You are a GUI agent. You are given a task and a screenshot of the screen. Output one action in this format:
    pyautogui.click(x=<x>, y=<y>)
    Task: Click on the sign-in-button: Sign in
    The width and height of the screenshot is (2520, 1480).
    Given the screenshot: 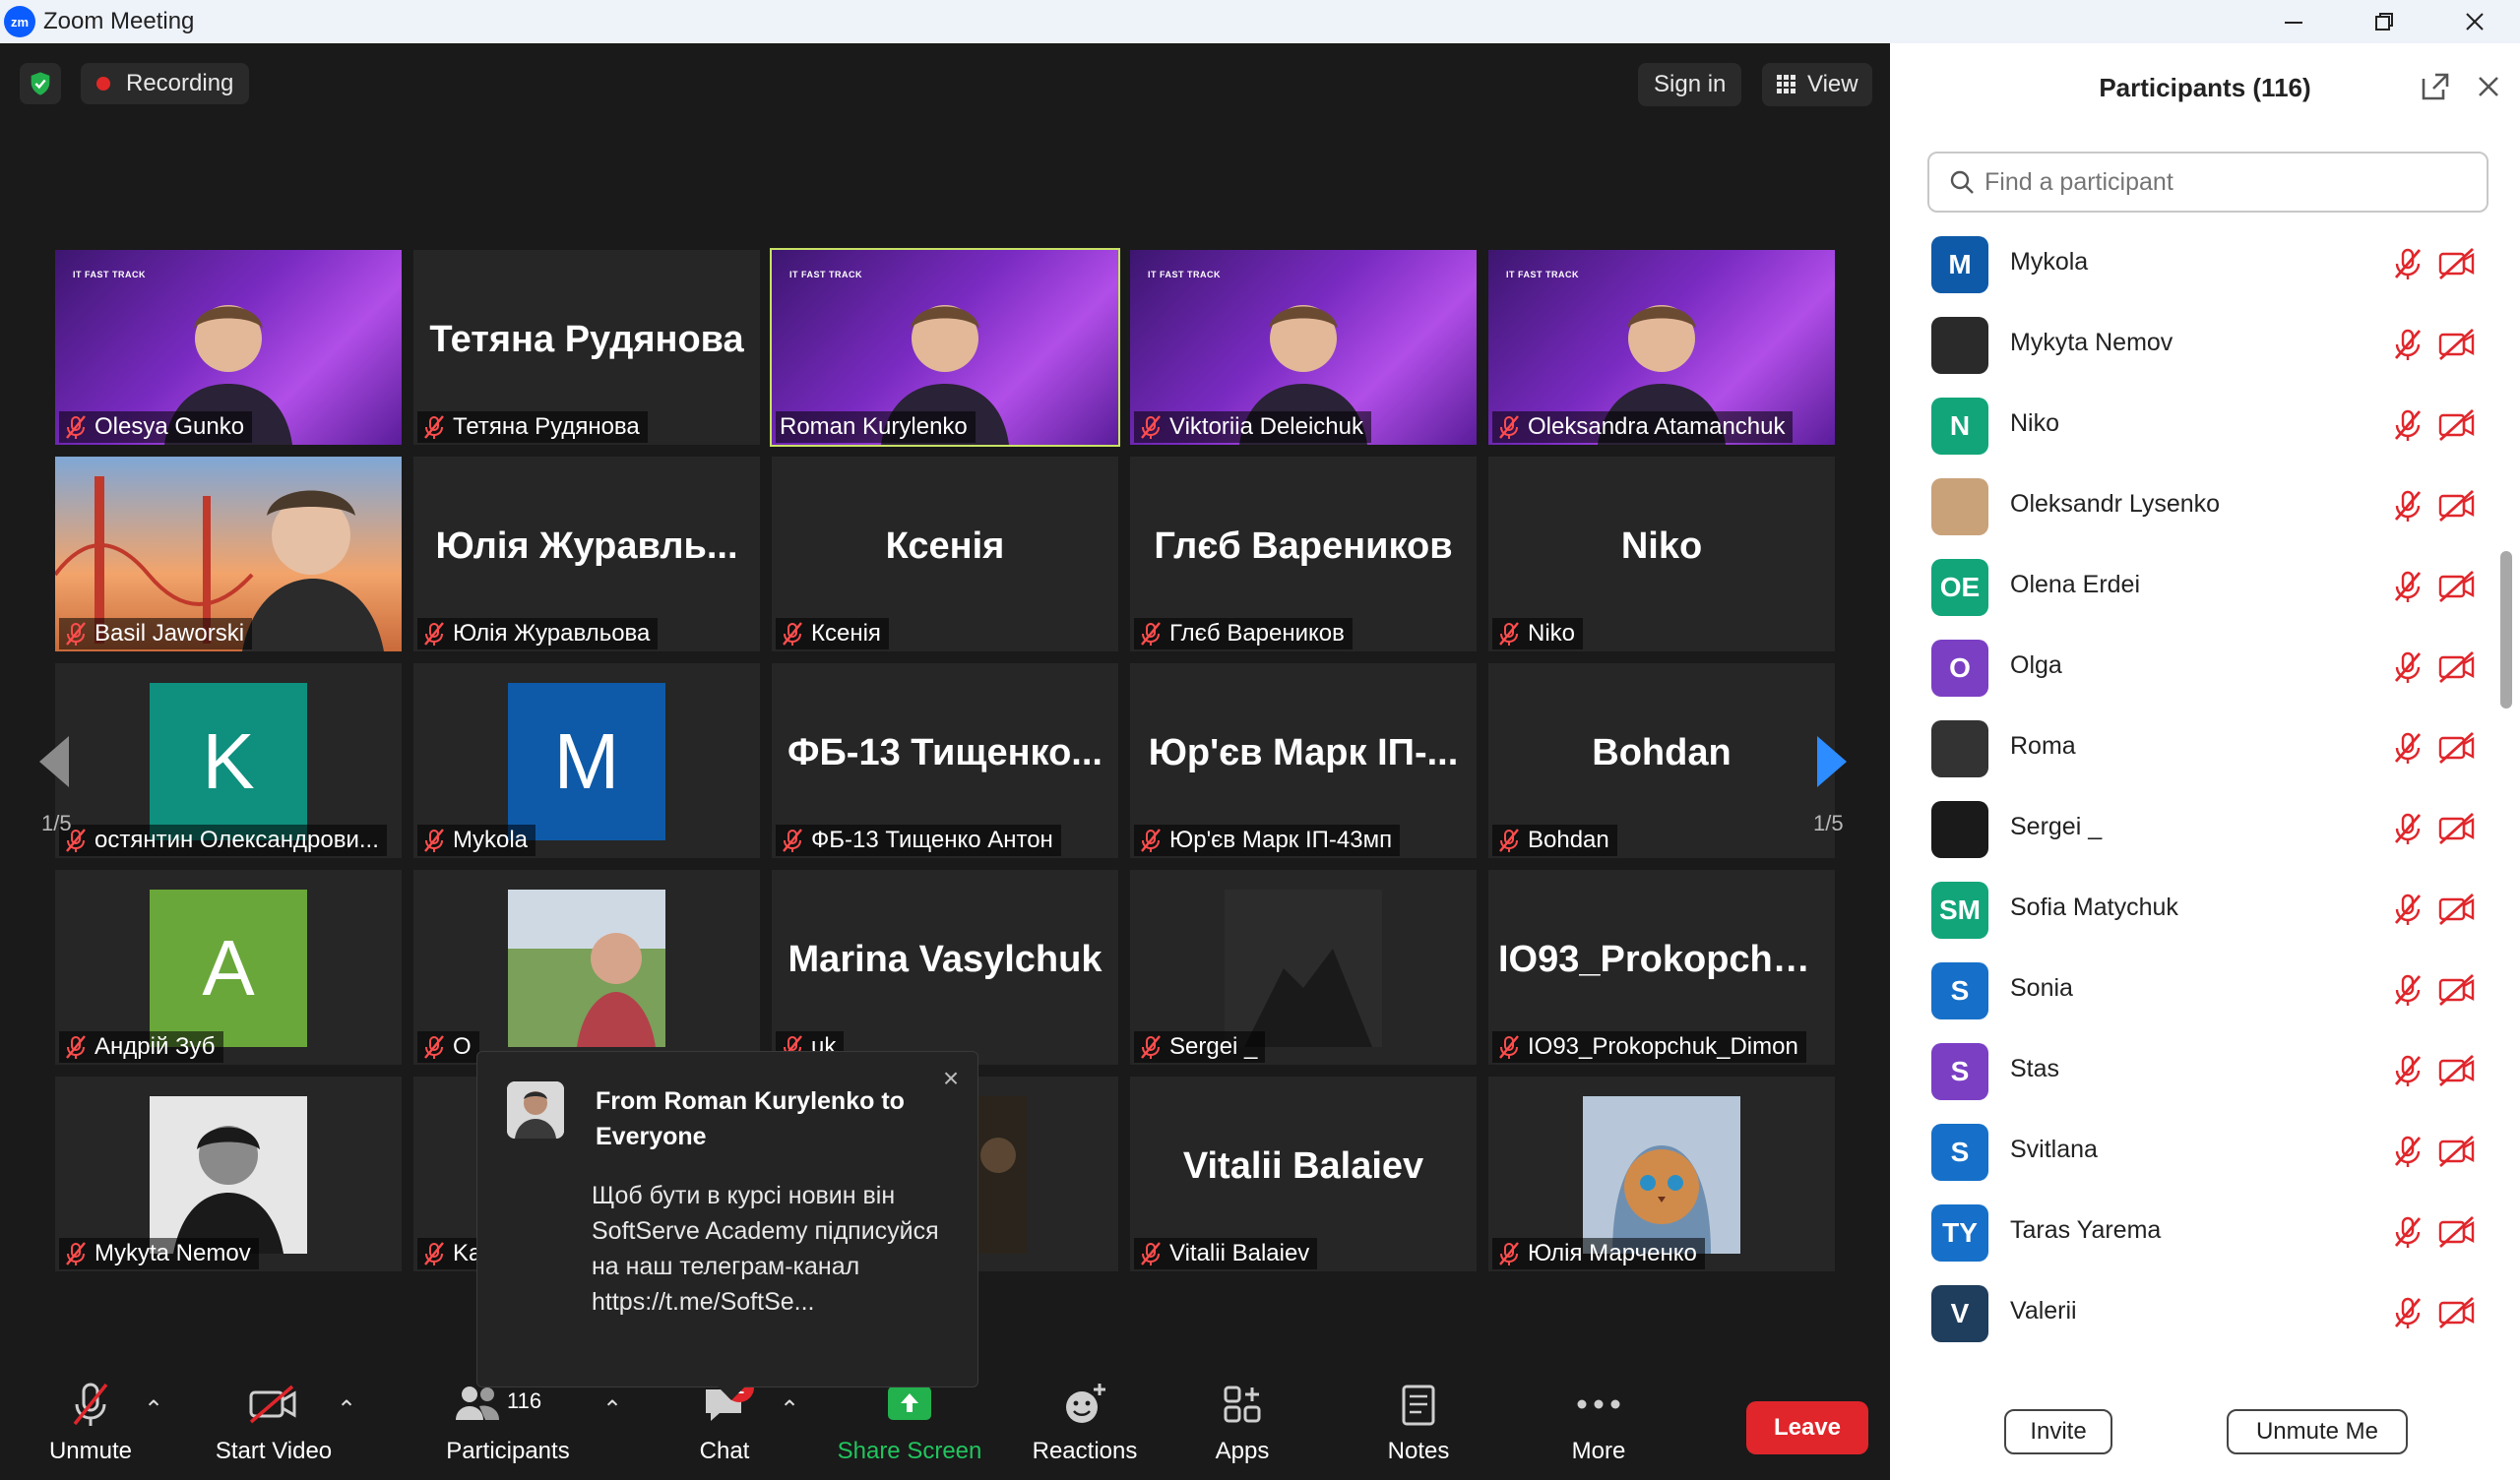 What is the action you would take?
    pyautogui.click(x=1690, y=84)
    